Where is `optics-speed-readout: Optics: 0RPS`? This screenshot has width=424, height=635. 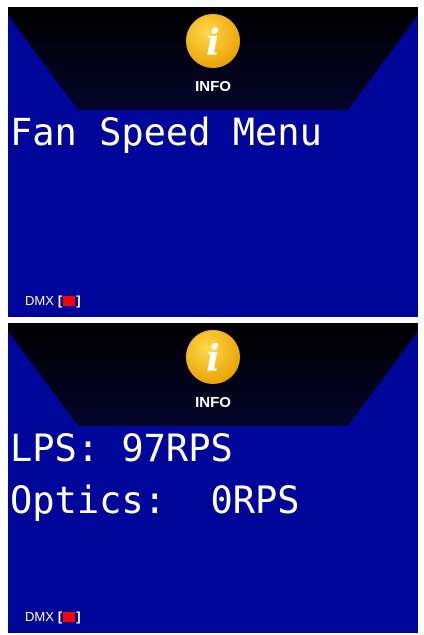 optics-speed-readout: Optics: 0RPS is located at coordinates (155, 500).